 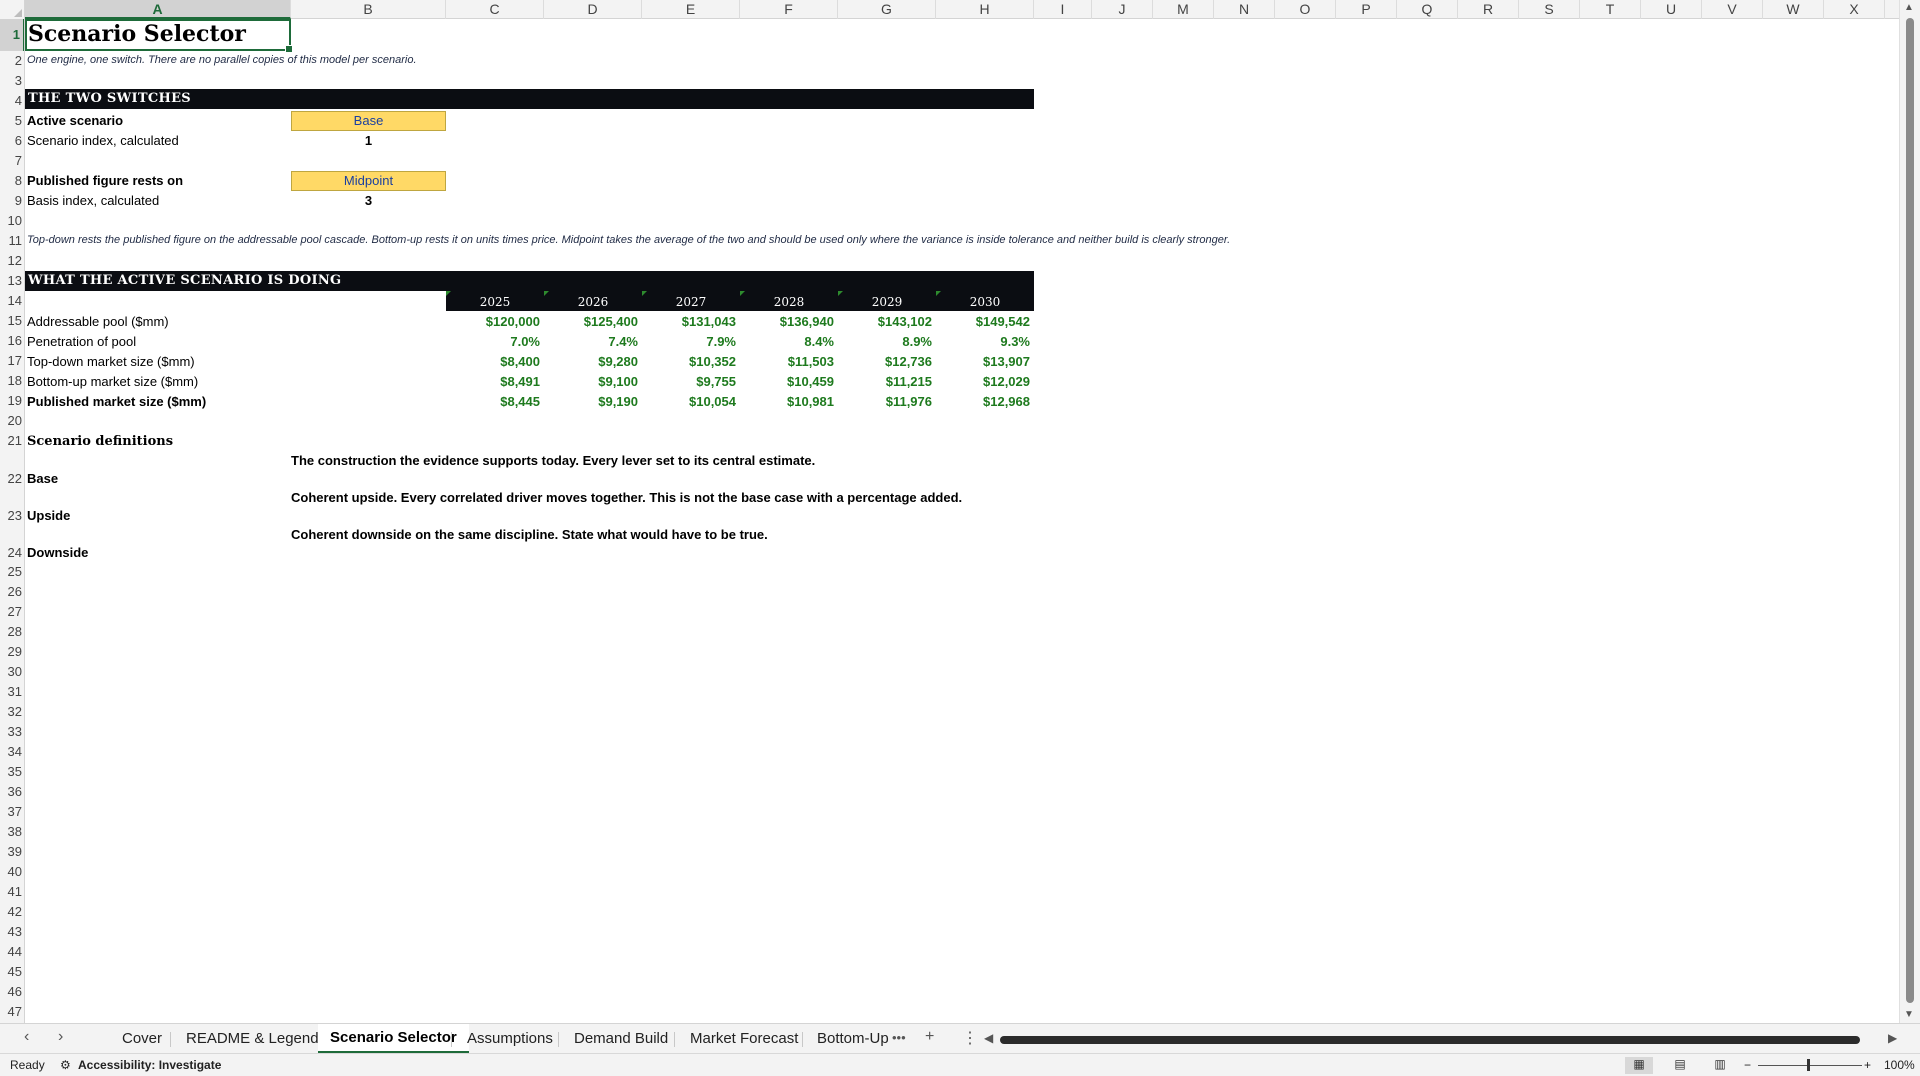 What do you see at coordinates (985, 302) in the screenshot?
I see `year-header: 2030` at bounding box center [985, 302].